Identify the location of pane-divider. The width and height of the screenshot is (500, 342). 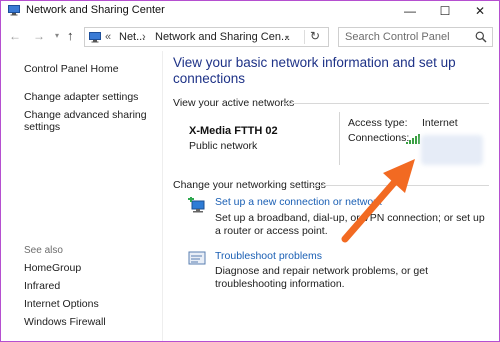
(162, 196).